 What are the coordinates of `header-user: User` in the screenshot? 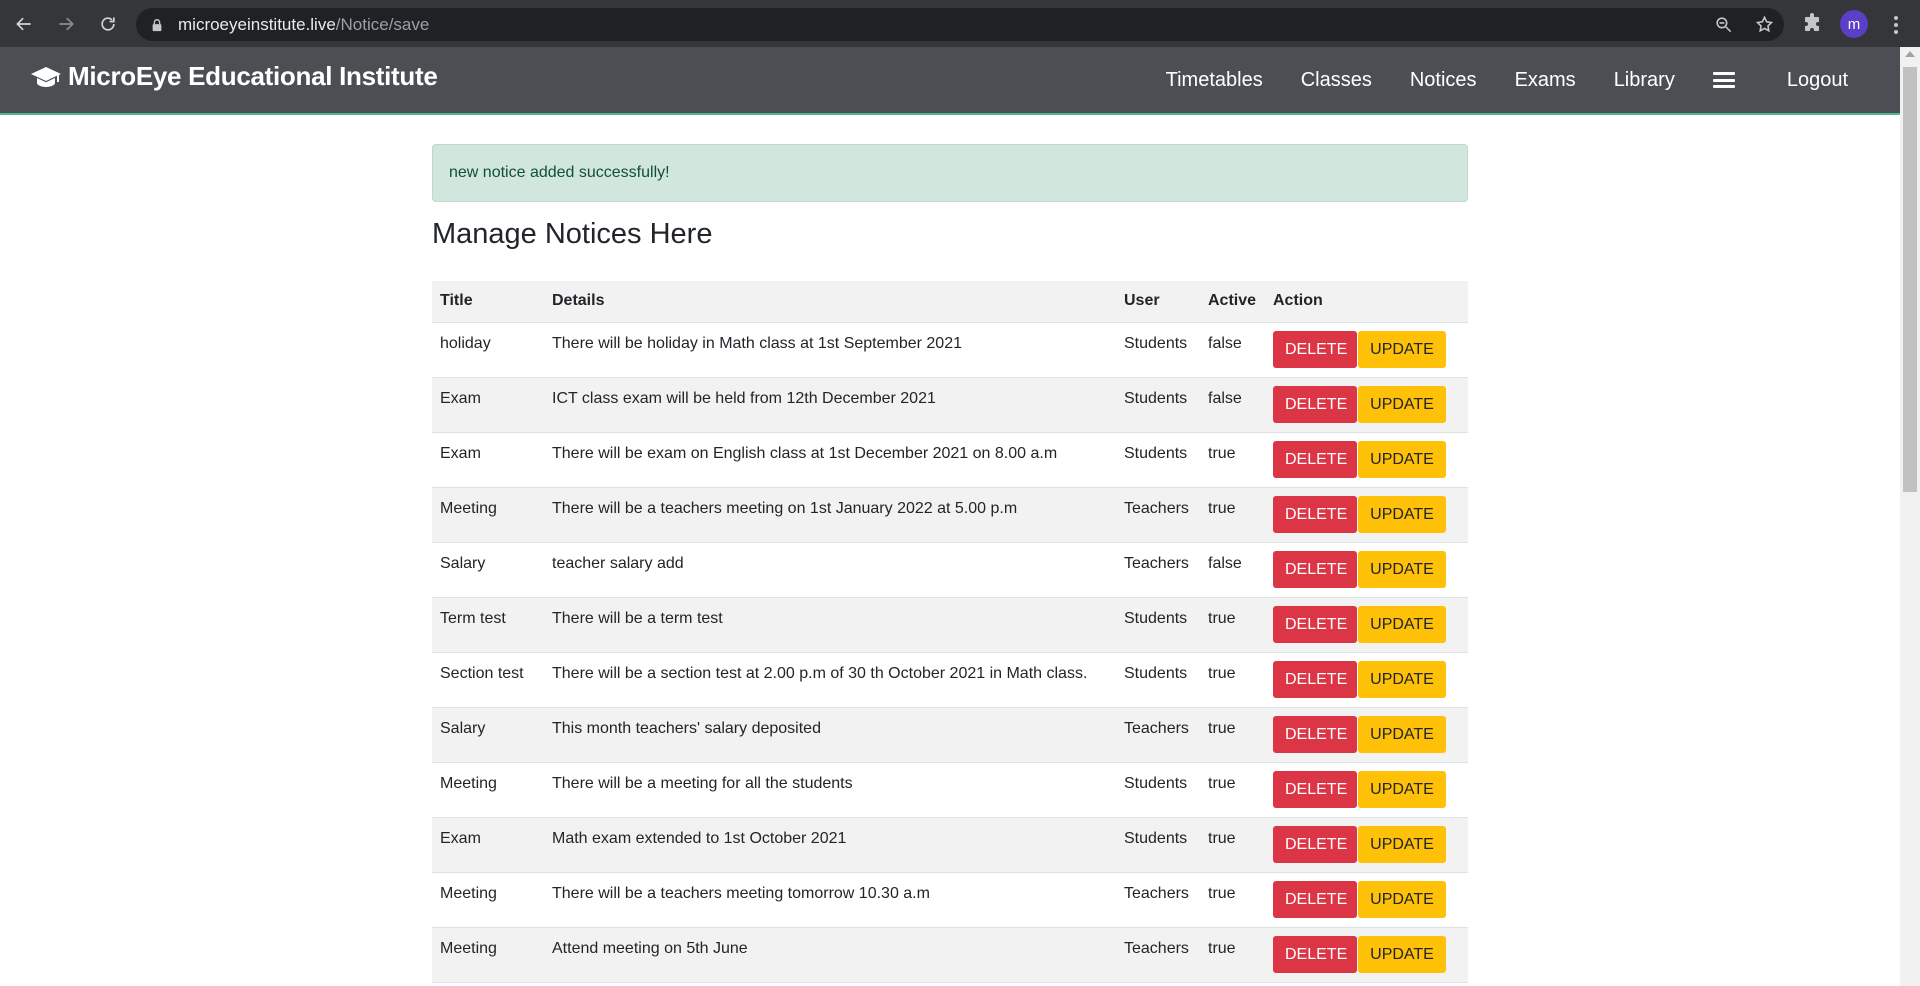 It's located at (1158, 302).